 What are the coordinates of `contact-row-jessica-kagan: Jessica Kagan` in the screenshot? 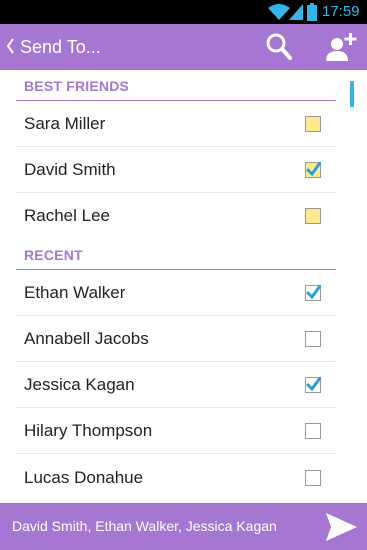 It's located at (176, 385).